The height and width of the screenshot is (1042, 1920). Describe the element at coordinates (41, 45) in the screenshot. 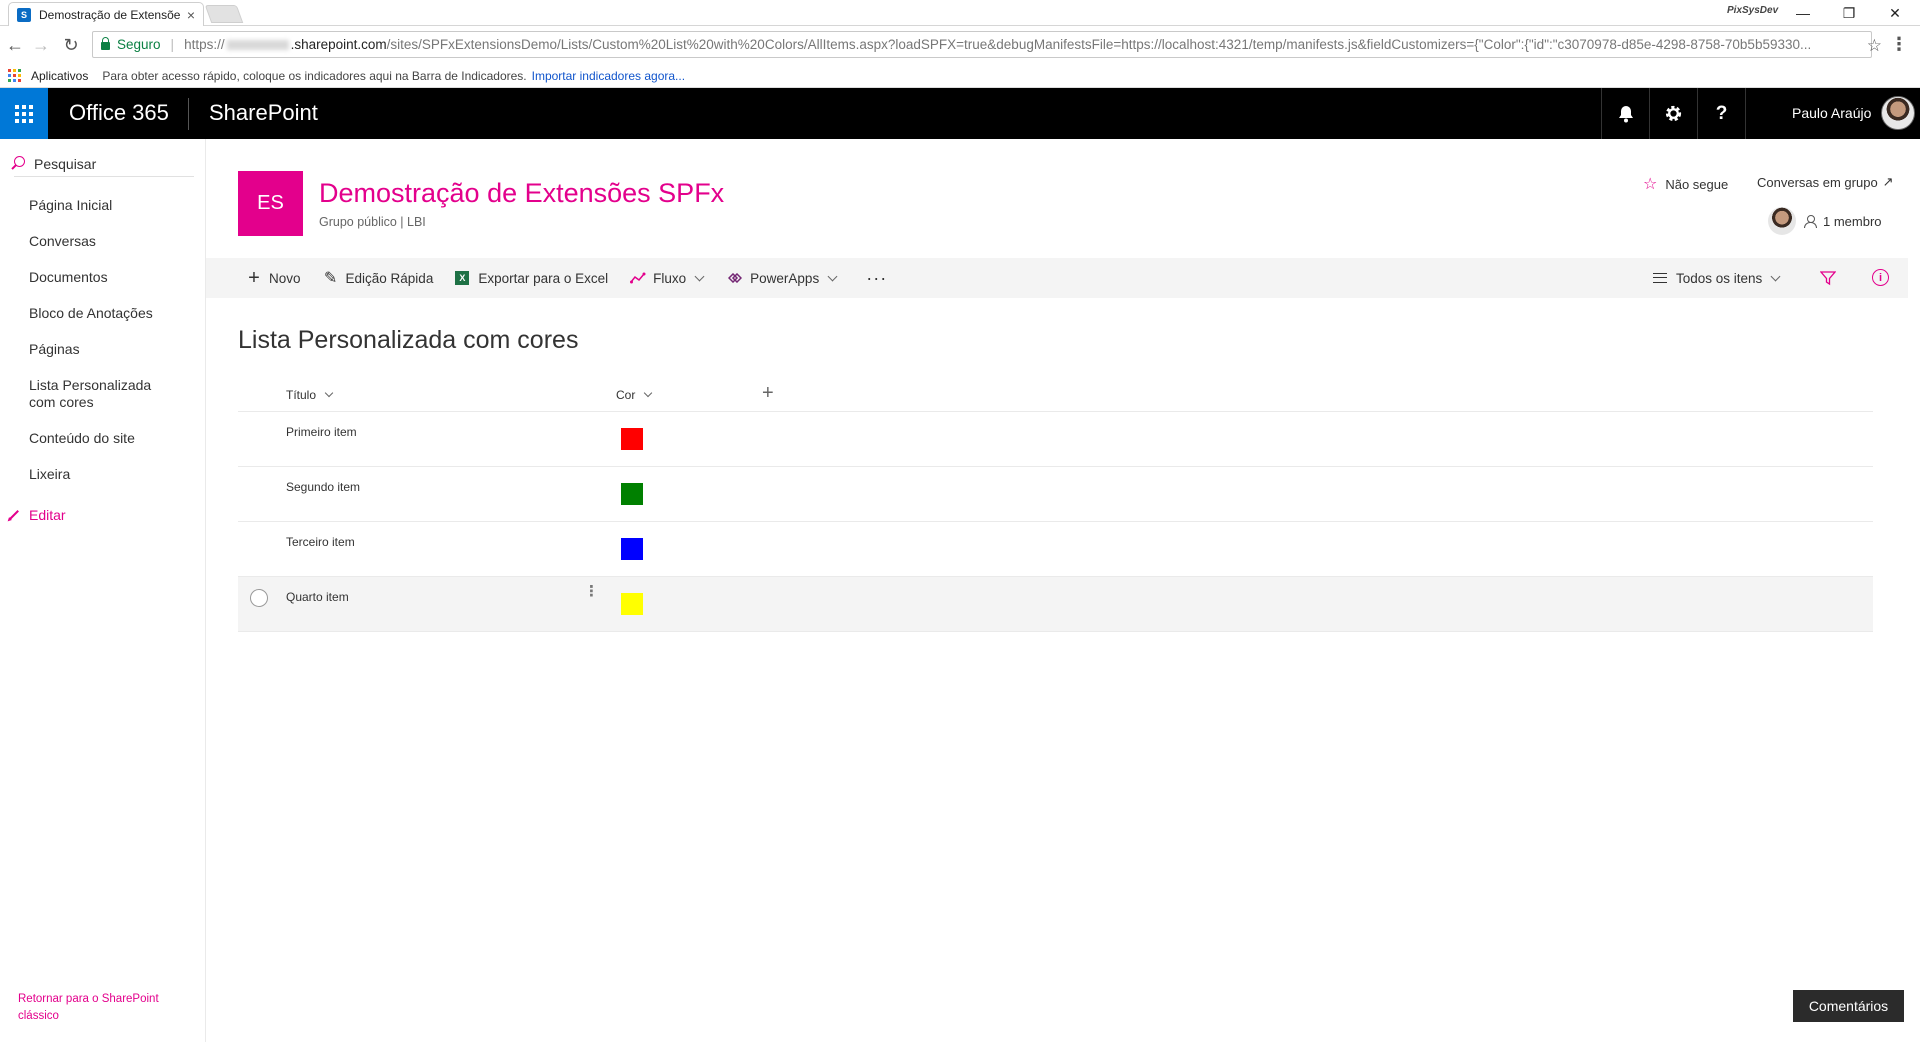

I see `forward-arrow-icon: →` at that location.